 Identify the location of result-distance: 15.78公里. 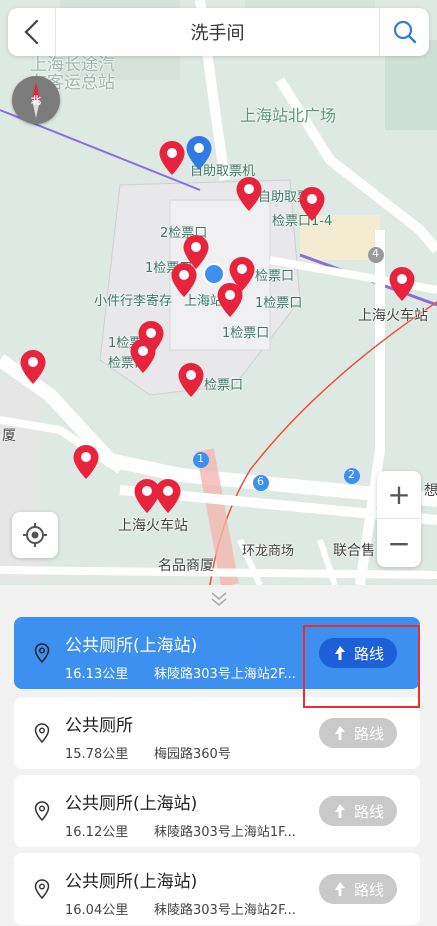
(97, 754).